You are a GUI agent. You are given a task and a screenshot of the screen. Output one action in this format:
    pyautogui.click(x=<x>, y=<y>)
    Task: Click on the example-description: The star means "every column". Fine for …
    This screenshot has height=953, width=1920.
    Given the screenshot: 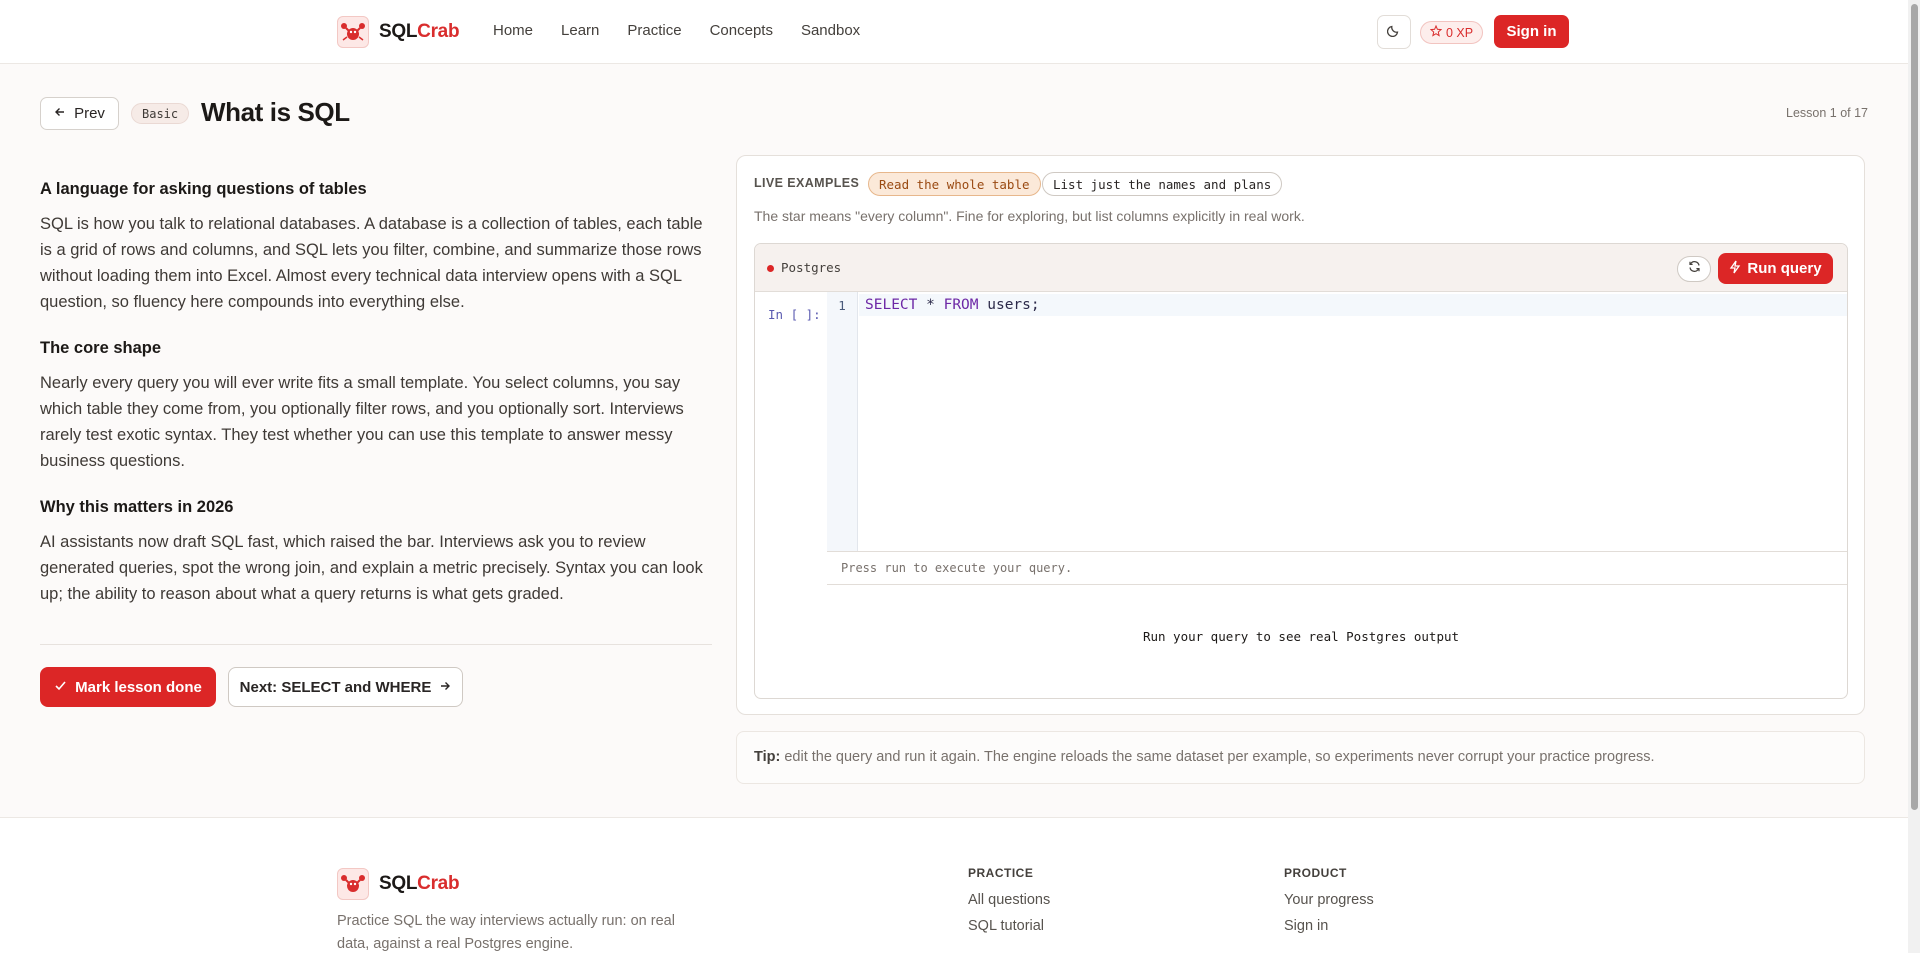 What is the action you would take?
    pyautogui.click(x=1029, y=216)
    